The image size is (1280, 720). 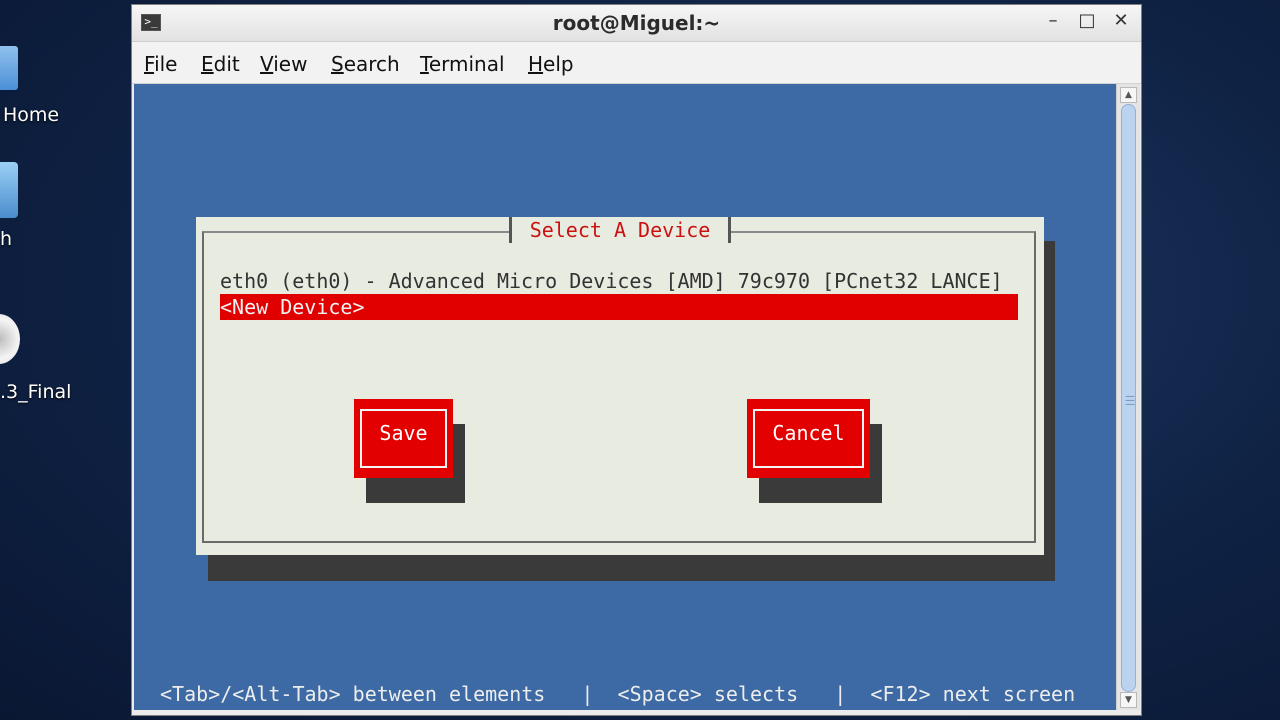 I want to click on cancel-button-label: Cancel, so click(x=808, y=438).